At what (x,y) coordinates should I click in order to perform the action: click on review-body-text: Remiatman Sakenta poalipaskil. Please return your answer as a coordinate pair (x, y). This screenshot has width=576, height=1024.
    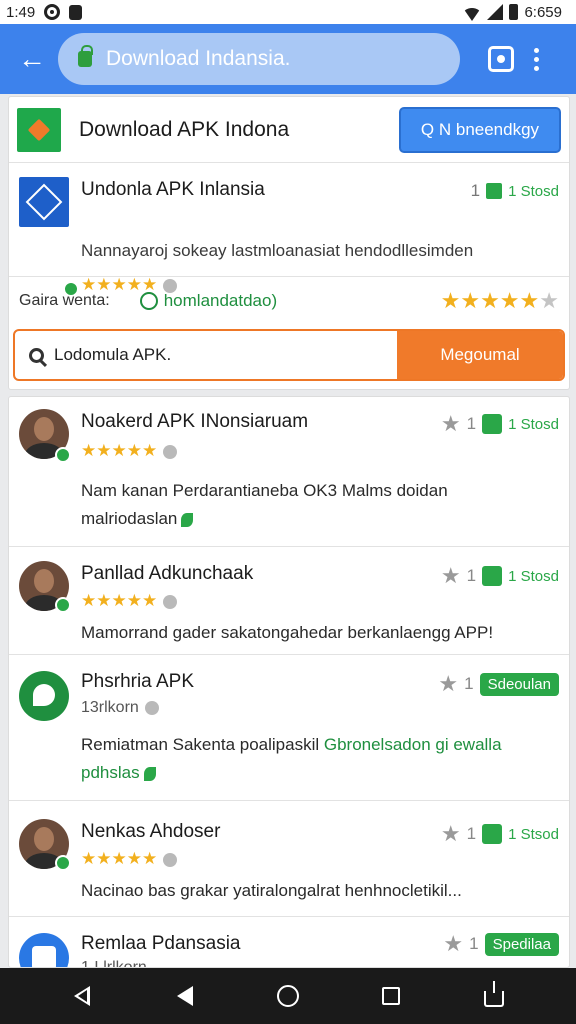
    Looking at the image, I should click on (202, 744).